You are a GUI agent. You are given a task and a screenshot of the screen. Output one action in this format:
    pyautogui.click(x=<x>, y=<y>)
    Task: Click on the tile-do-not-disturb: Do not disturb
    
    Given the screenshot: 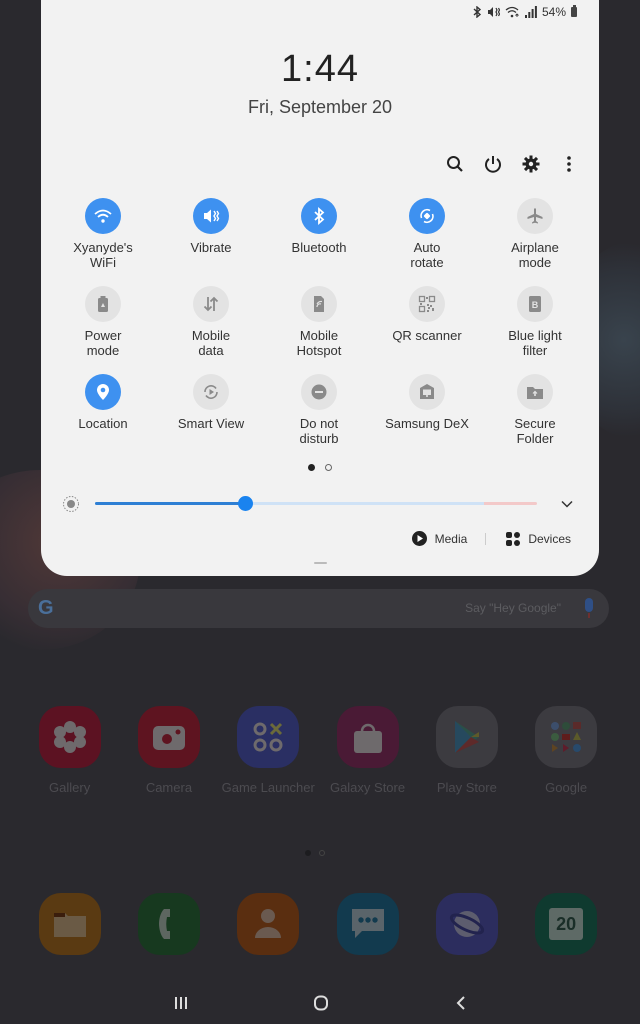 What is the action you would take?
    pyautogui.click(x=319, y=410)
    